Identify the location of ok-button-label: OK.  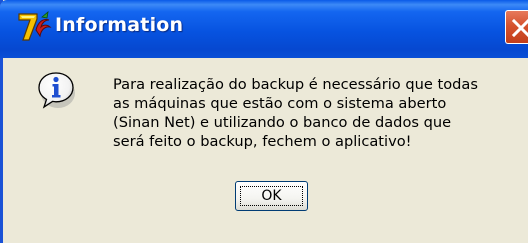
(271, 196).